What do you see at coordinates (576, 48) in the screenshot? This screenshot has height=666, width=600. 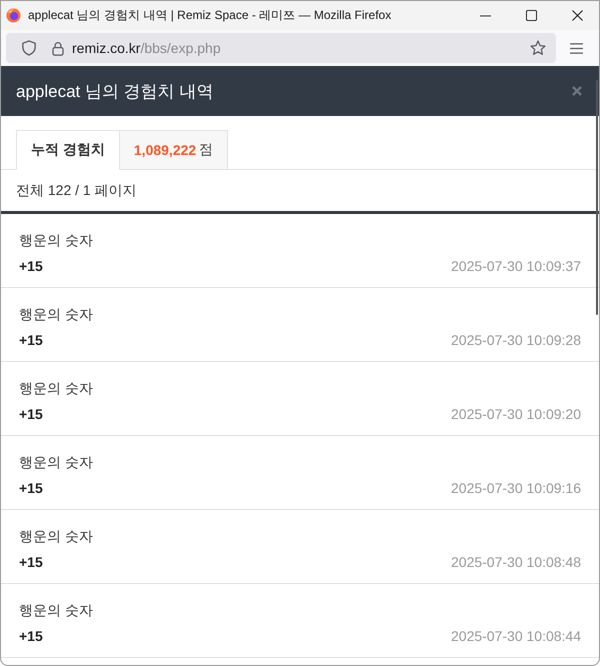 I see `menu-icon` at bounding box center [576, 48].